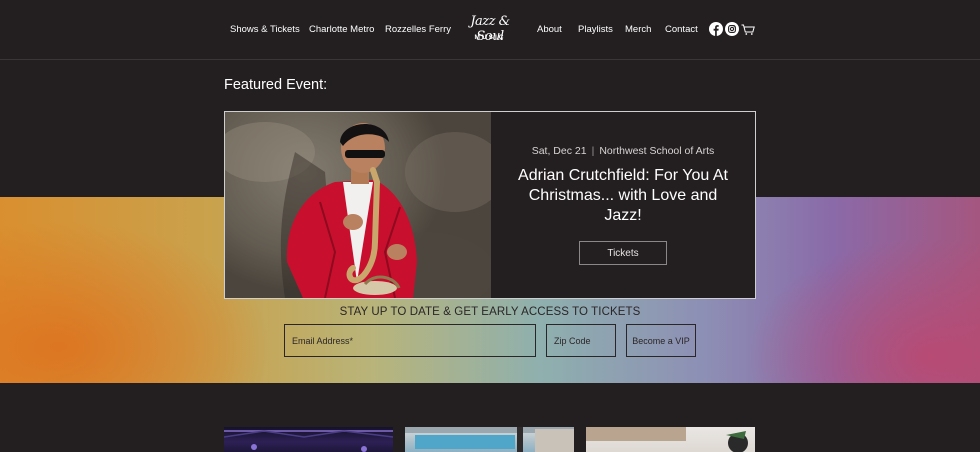 This screenshot has width=980, height=452. What do you see at coordinates (595, 29) in the screenshot?
I see `nav-playlists: Playlists` at bounding box center [595, 29].